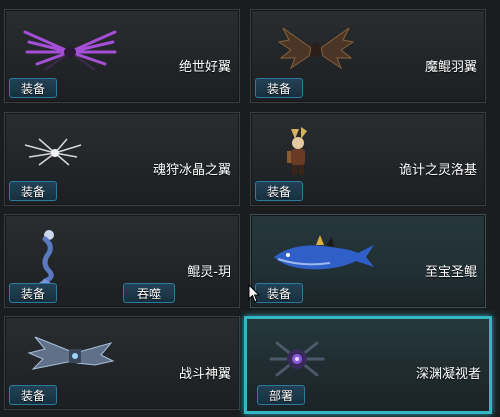 Image resolution: width=500 pixels, height=417 pixels. I want to click on deploy-button: 部署, so click(281, 395).